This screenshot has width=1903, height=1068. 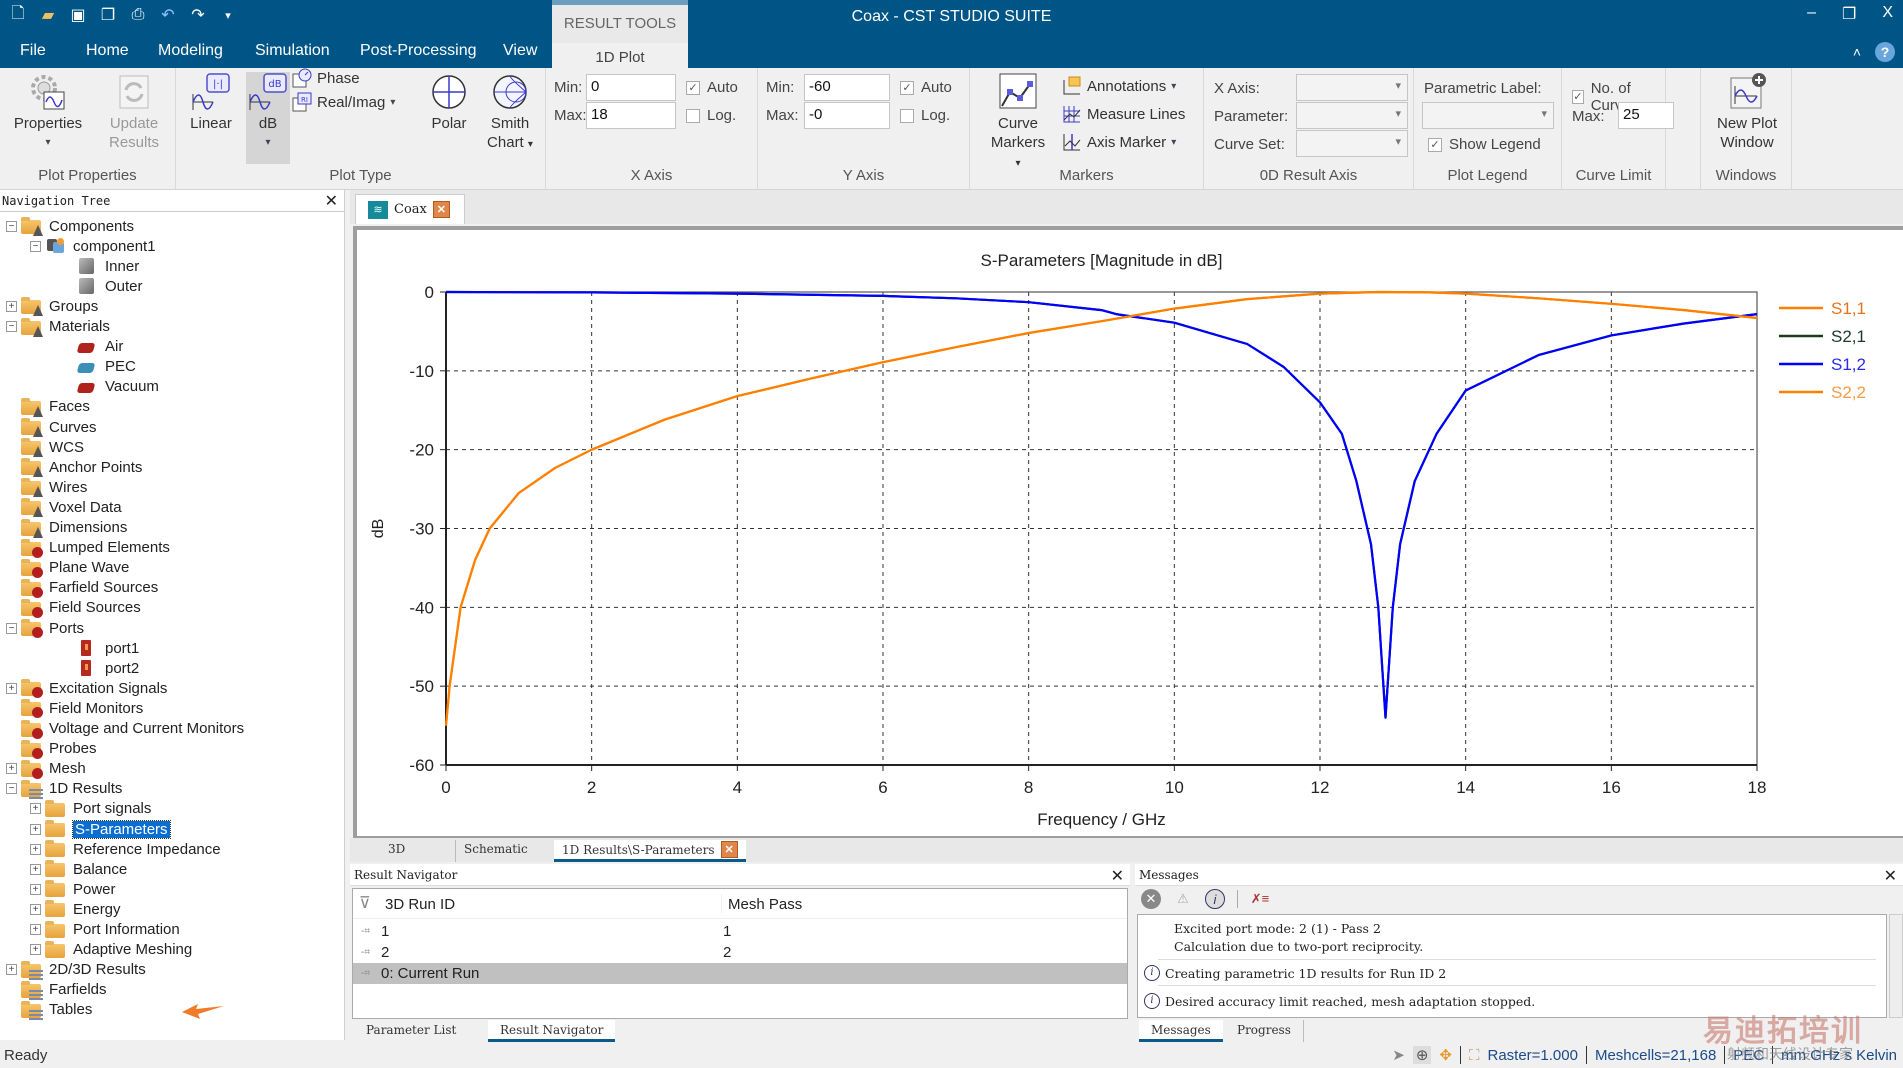 What do you see at coordinates (712, 87) in the screenshot?
I see `x-auto-checkbox: ✓ Auto` at bounding box center [712, 87].